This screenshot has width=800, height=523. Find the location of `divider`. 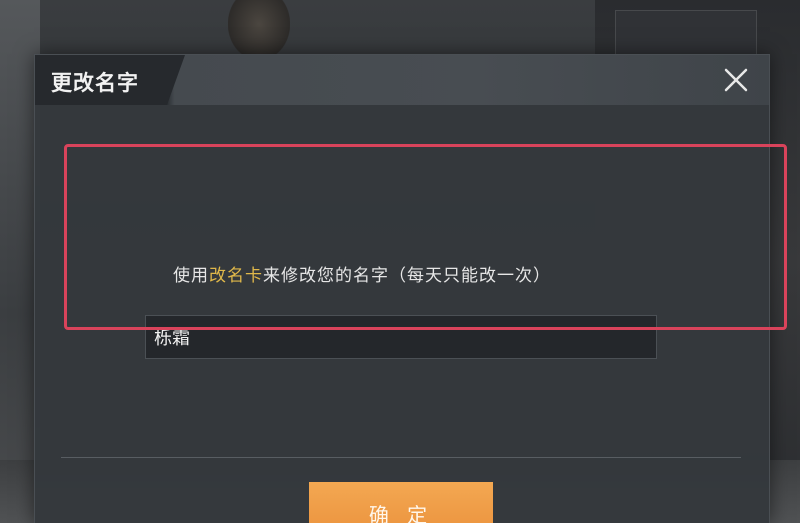

divider is located at coordinates (401, 457).